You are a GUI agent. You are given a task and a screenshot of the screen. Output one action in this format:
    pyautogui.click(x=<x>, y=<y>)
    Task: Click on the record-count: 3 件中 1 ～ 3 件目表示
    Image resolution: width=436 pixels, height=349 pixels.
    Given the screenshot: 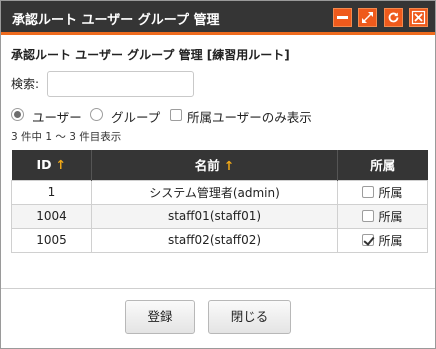 What is the action you would take?
    pyautogui.click(x=66, y=137)
    